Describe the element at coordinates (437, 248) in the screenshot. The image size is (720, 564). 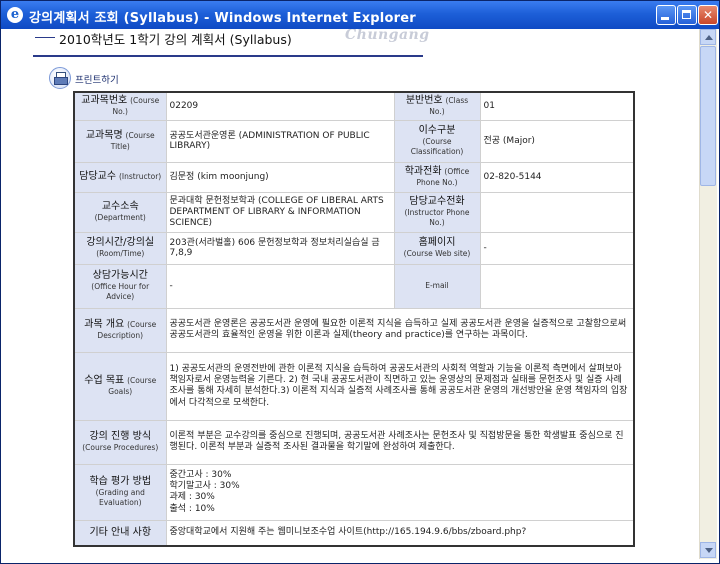
I see `label-course-website: 홈페이지 (Course Web site)` at that location.